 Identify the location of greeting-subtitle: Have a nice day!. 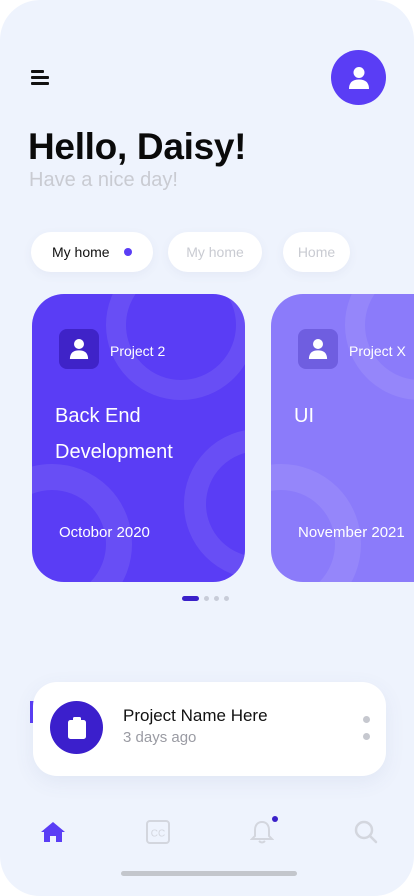
(103, 180).